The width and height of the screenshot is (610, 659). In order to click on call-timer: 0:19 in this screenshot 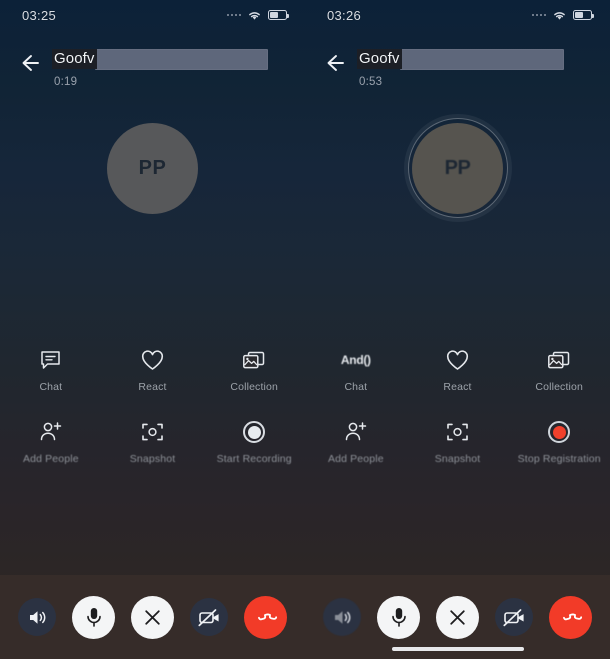, I will do `click(66, 82)`.